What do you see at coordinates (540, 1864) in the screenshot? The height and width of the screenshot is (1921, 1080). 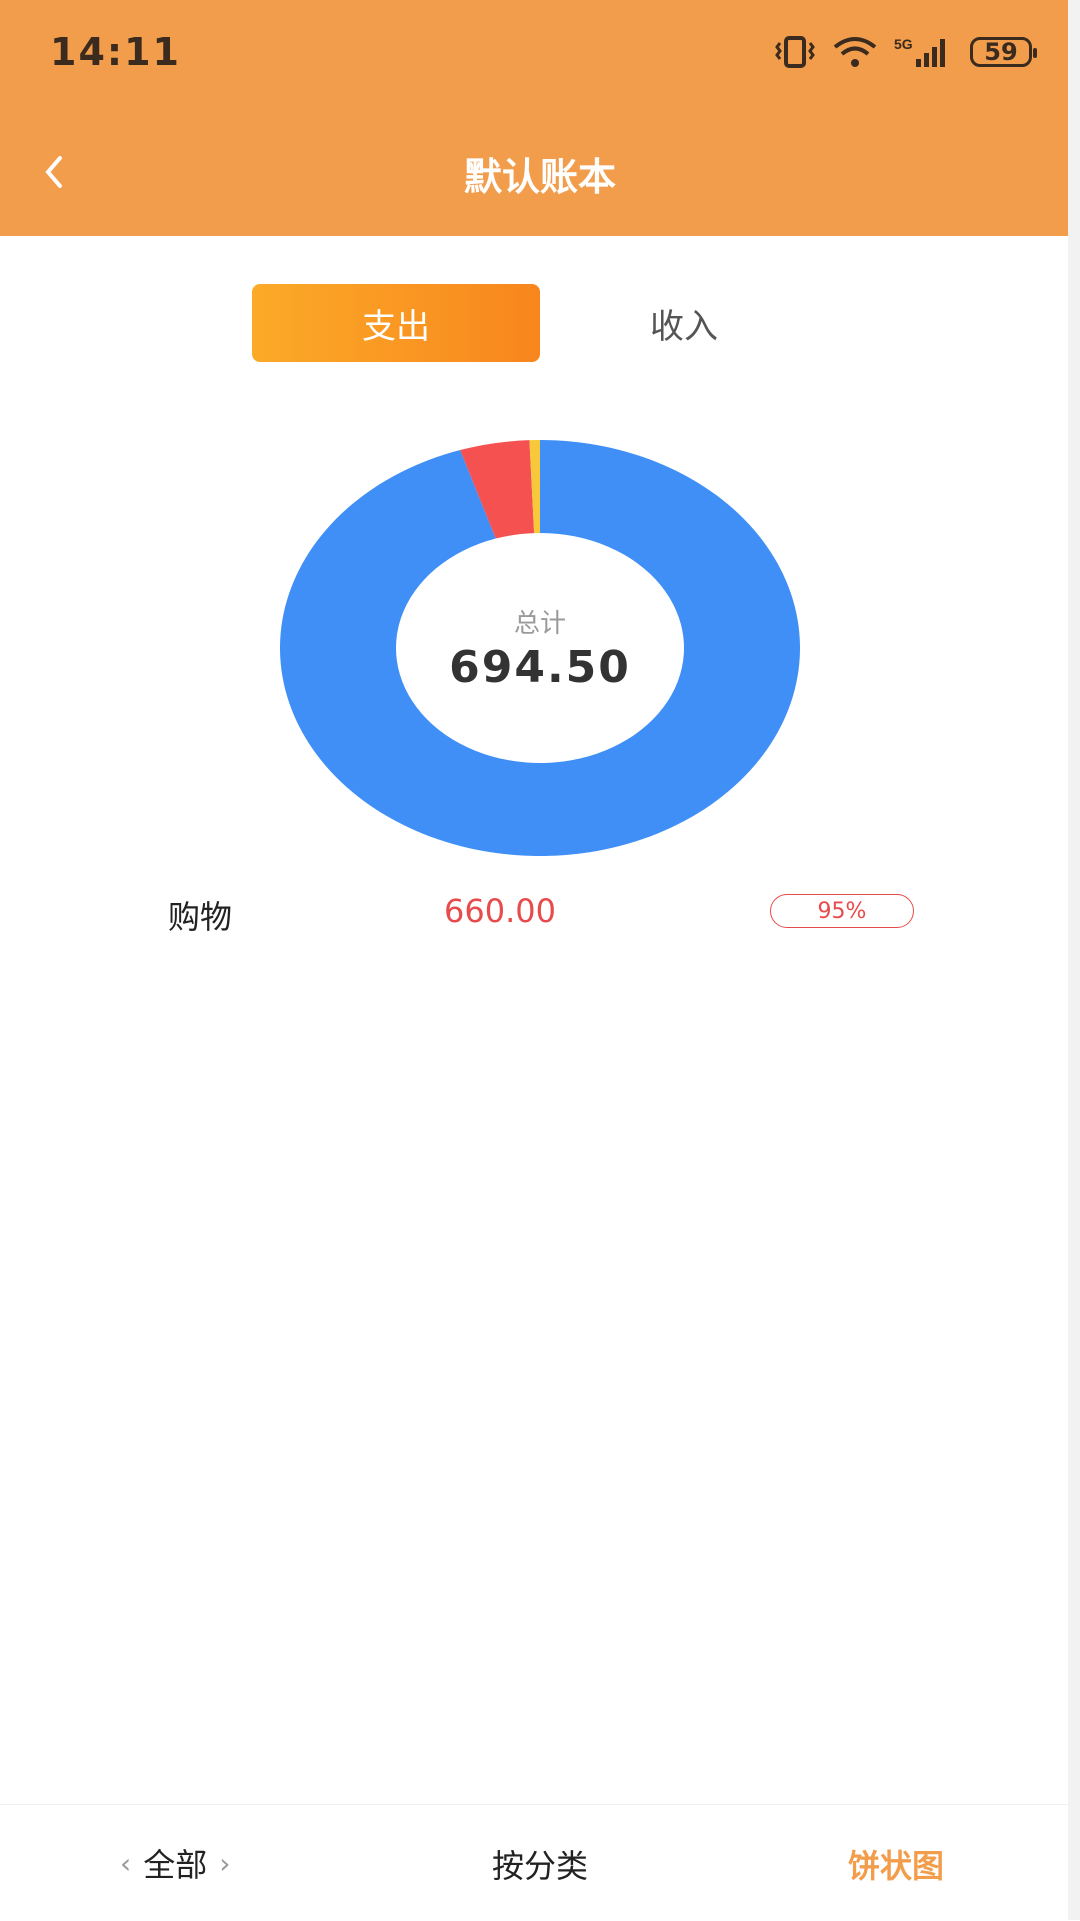 I see `by-category-button: 按分类` at bounding box center [540, 1864].